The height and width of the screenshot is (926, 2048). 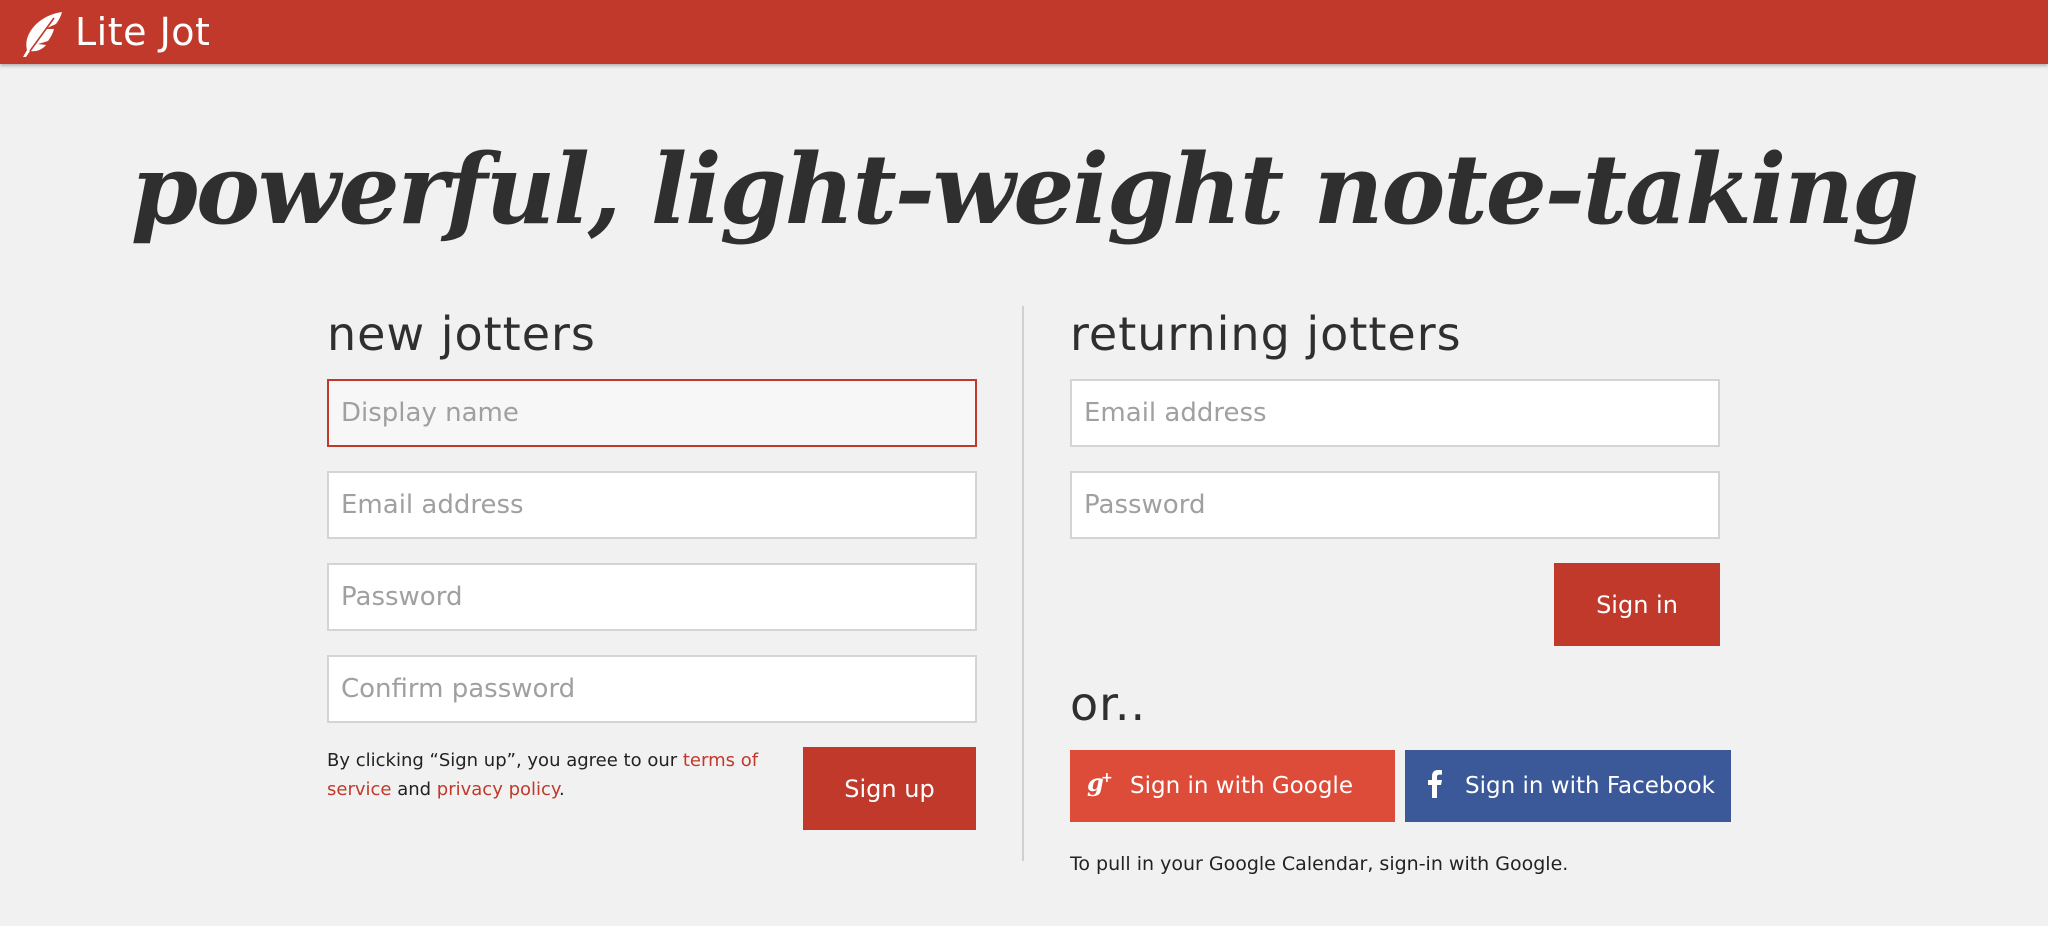 What do you see at coordinates (1108, 704) in the screenshot?
I see `or-separator: or..` at bounding box center [1108, 704].